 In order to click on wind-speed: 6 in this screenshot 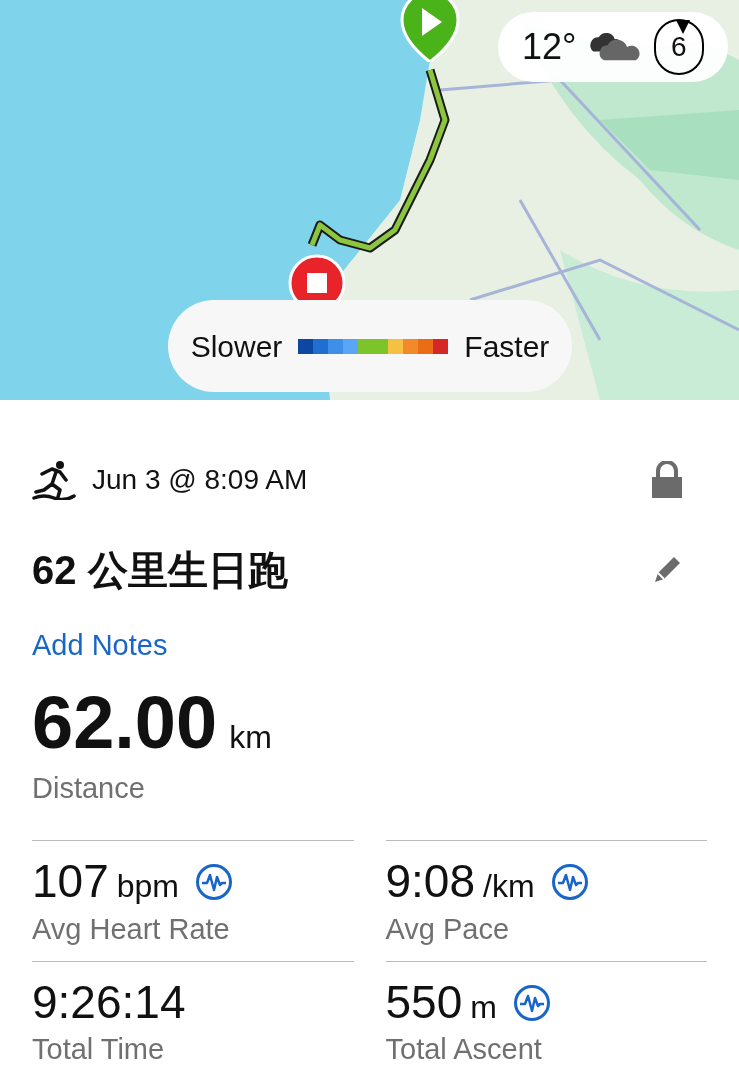, I will do `click(679, 47)`.